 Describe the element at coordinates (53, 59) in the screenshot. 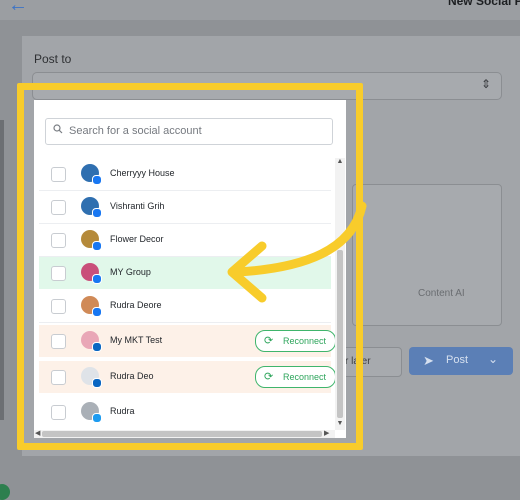

I see `post-to-label: Post to` at that location.